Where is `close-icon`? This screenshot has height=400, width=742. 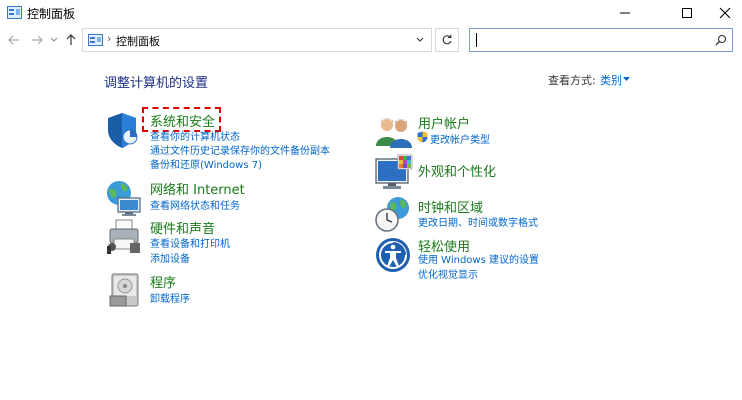 close-icon is located at coordinates (725, 13).